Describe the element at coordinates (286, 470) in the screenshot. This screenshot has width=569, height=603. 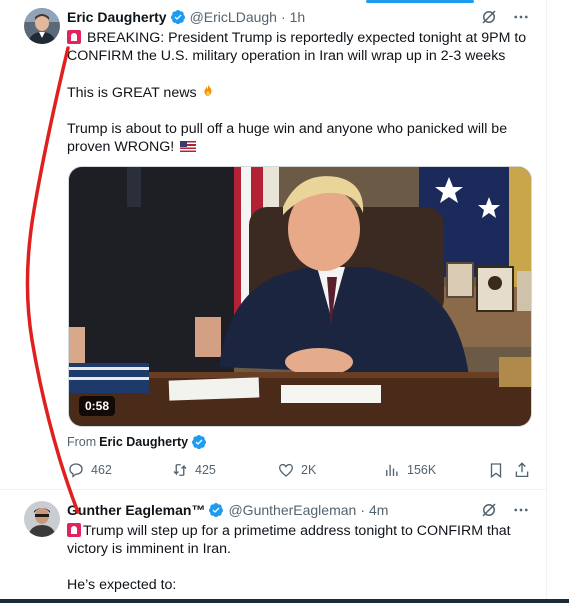
I see `like-icon` at that location.